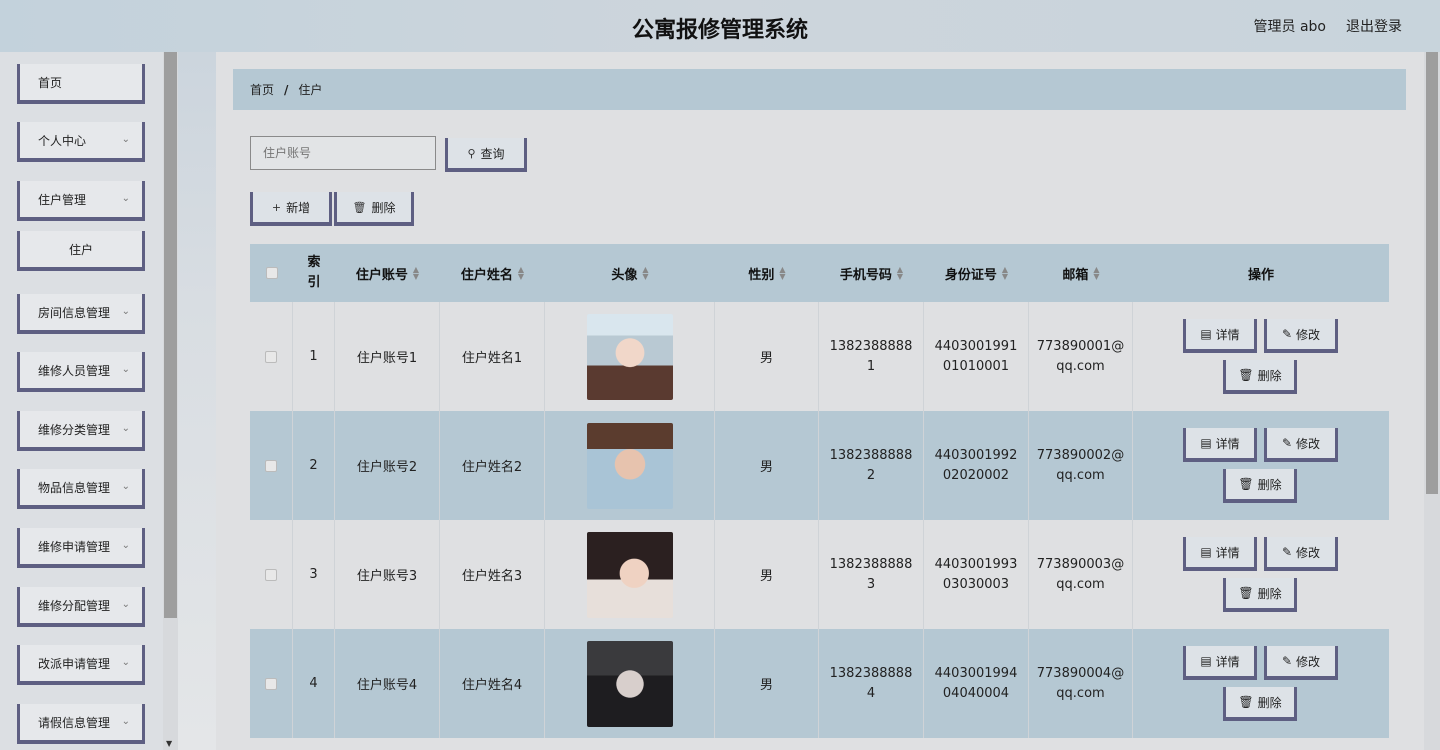 The image size is (1440, 750). Describe the element at coordinates (387, 356) in the screenshot. I see `row-account: 住户账号1` at that location.